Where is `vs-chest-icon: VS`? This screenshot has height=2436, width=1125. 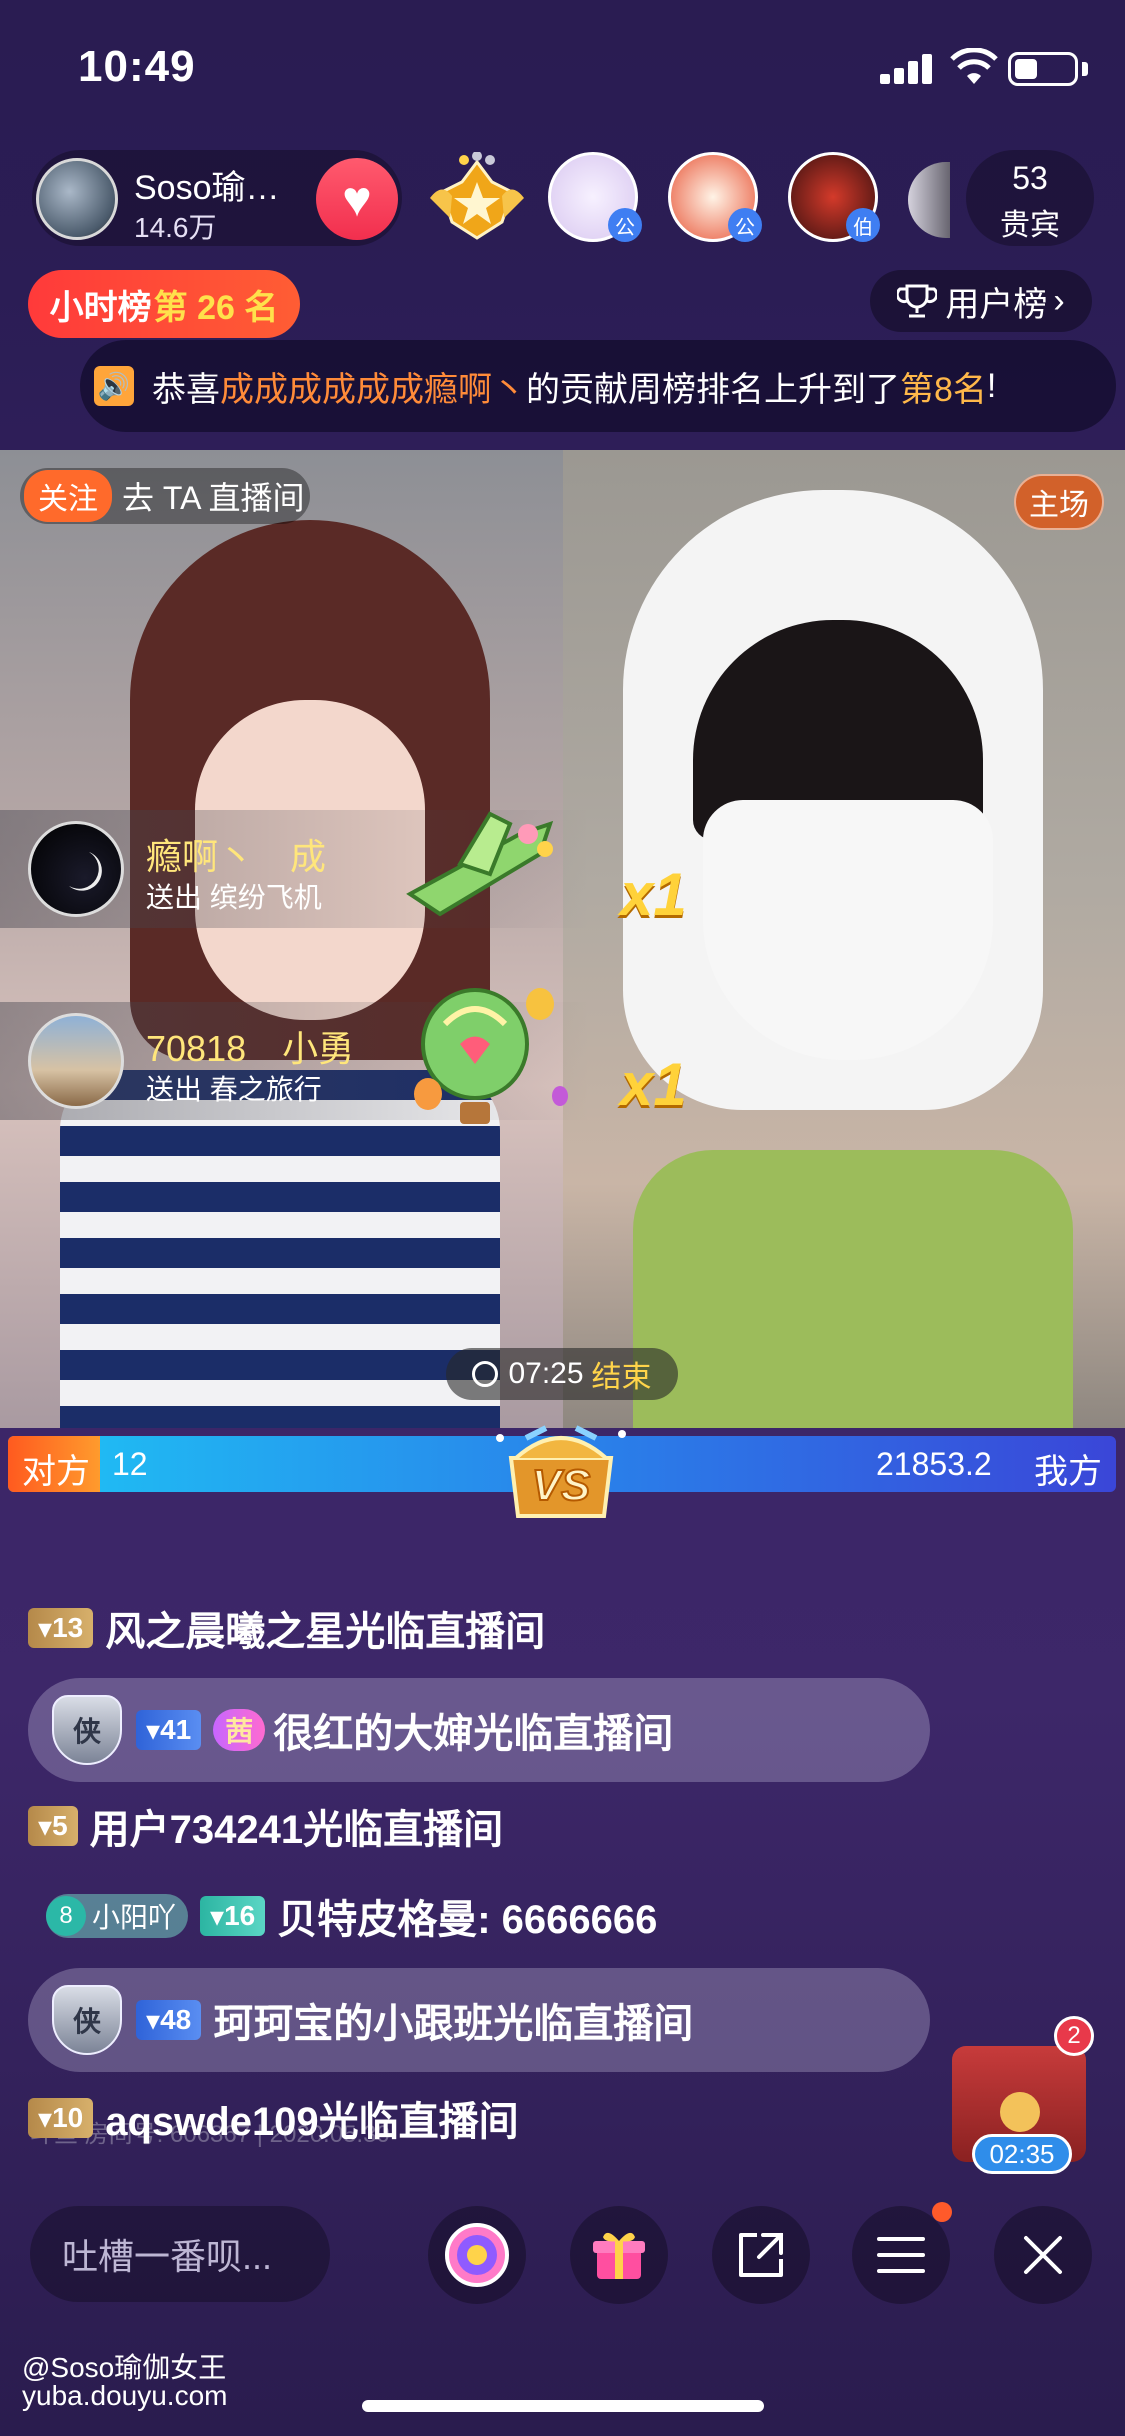 vs-chest-icon: VS is located at coordinates (561, 1467).